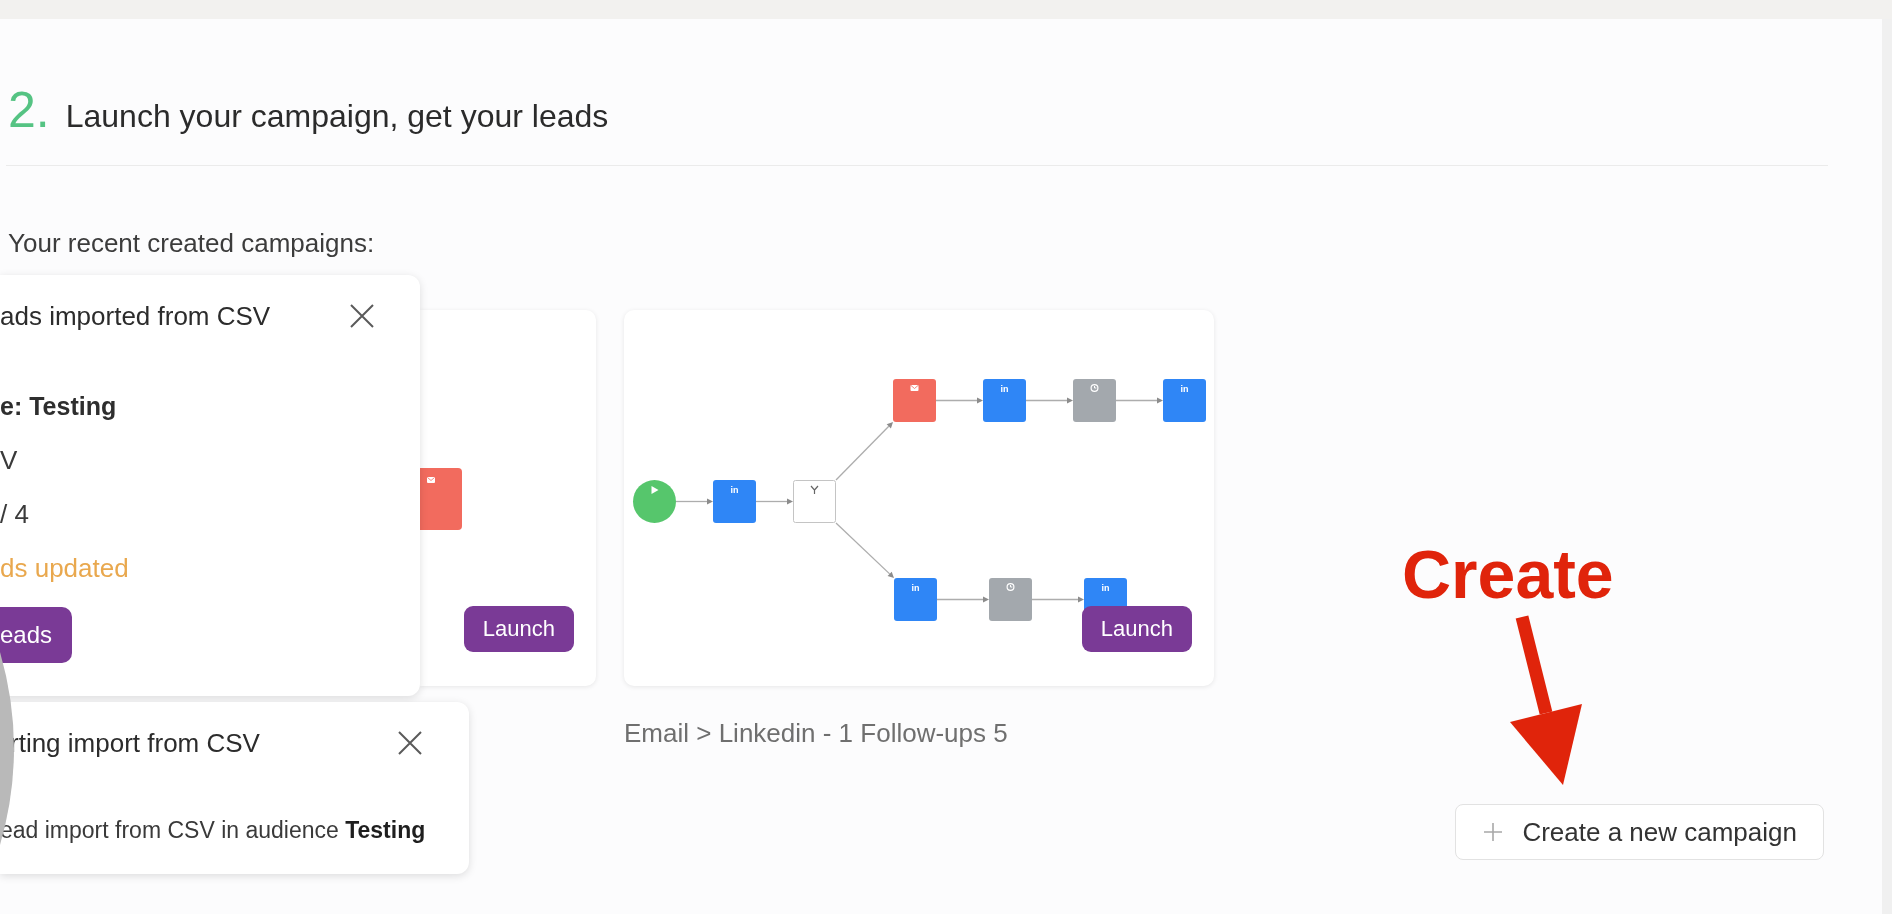 Image resolution: width=1892 pixels, height=914 pixels. Describe the element at coordinates (655, 490) in the screenshot. I see `play-icon` at that location.